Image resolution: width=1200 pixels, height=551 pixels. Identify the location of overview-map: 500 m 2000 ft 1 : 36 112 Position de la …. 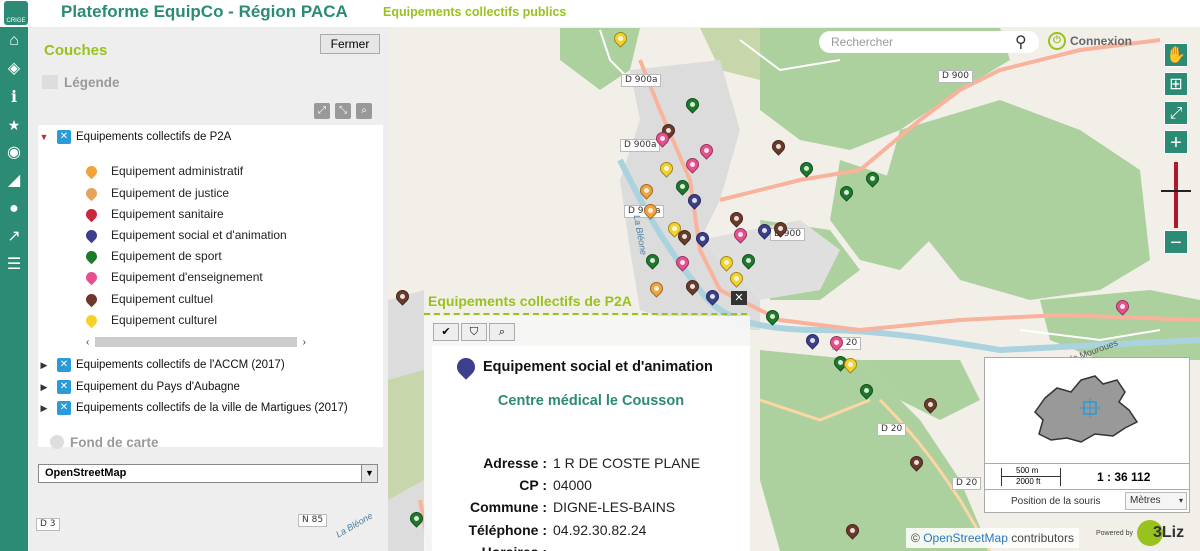
(1087, 435).